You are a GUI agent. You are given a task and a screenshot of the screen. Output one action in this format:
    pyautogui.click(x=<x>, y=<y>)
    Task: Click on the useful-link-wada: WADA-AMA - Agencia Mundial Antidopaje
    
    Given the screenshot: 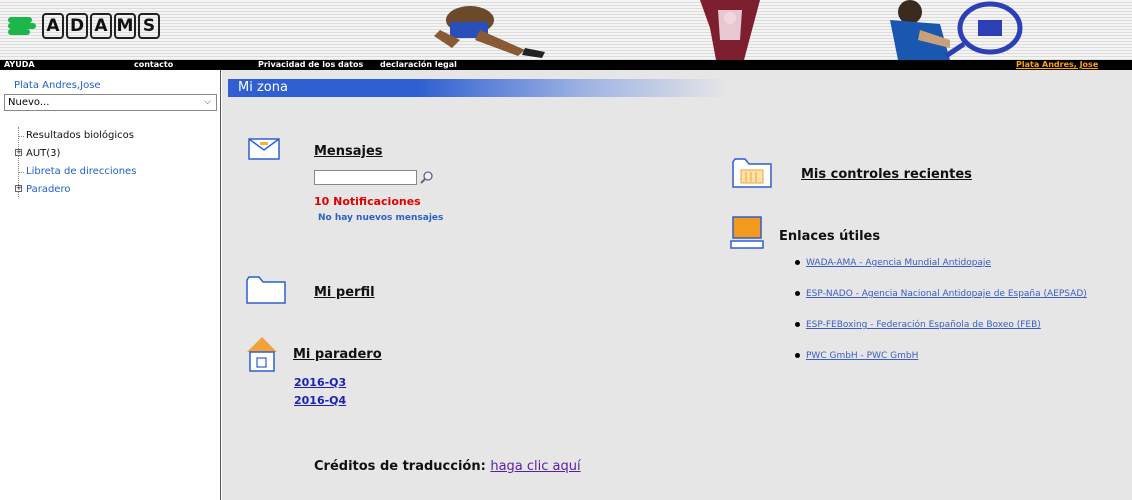 What is the action you would take?
    pyautogui.click(x=898, y=263)
    